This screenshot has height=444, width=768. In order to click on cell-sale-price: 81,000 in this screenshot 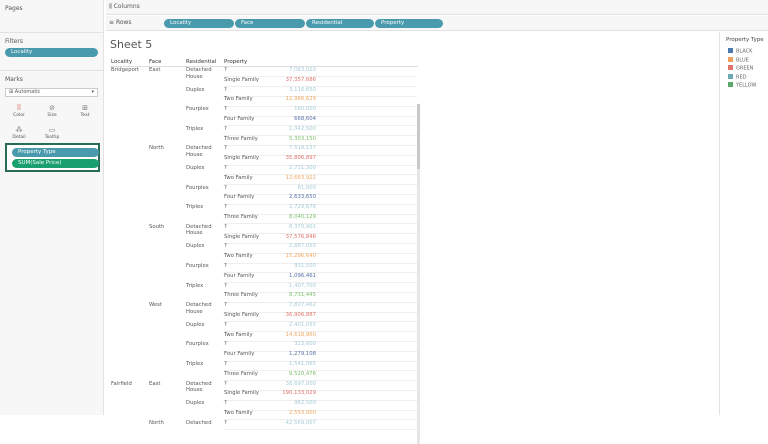, I will do `click(306, 187)`.